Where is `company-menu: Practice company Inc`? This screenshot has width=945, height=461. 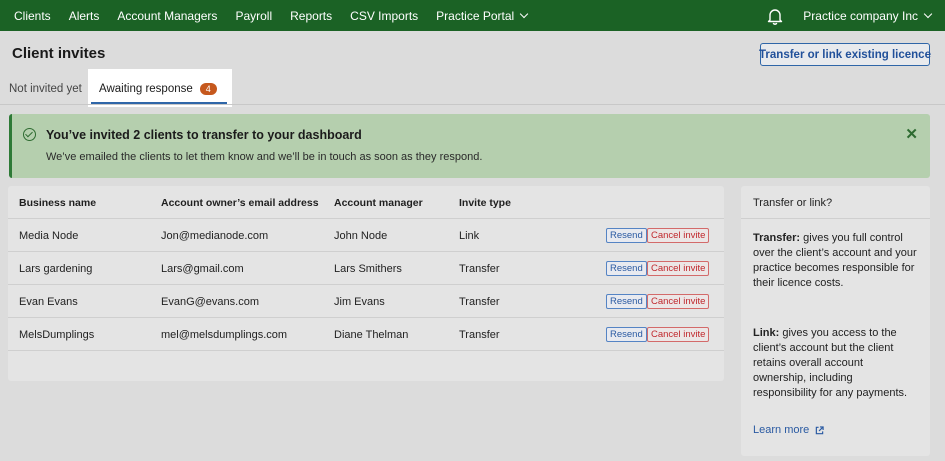
company-menu: Practice company Inc is located at coordinates (868, 15).